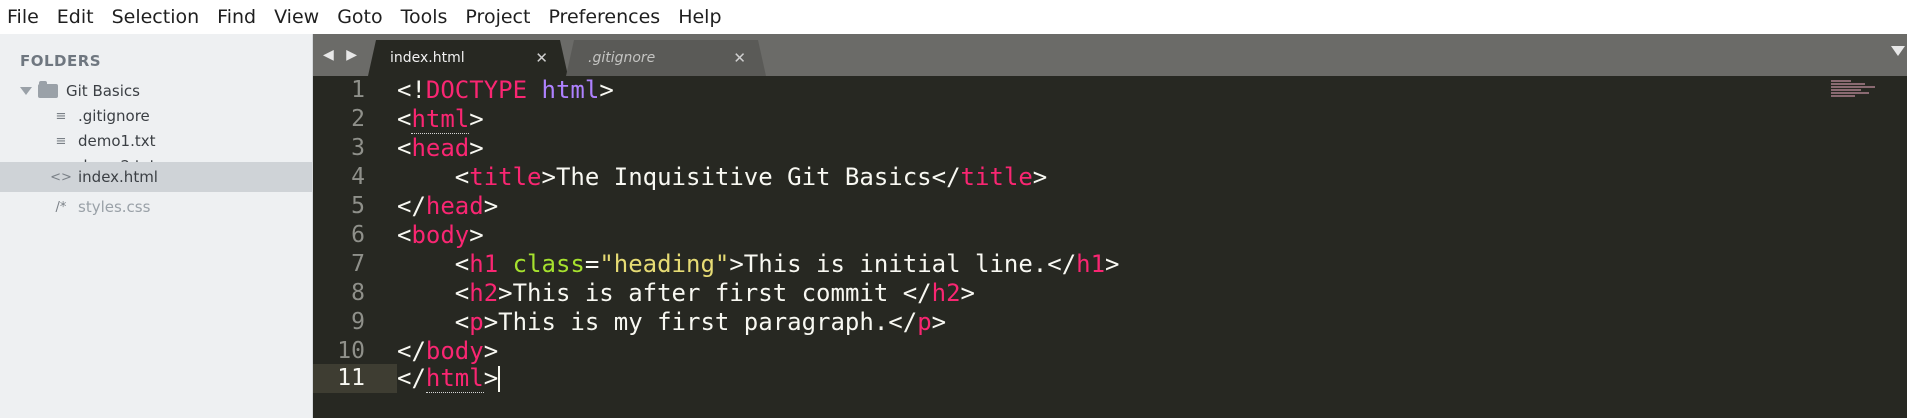 The height and width of the screenshot is (418, 1907). Describe the element at coordinates (358, 119) in the screenshot. I see `line-number: 2` at that location.